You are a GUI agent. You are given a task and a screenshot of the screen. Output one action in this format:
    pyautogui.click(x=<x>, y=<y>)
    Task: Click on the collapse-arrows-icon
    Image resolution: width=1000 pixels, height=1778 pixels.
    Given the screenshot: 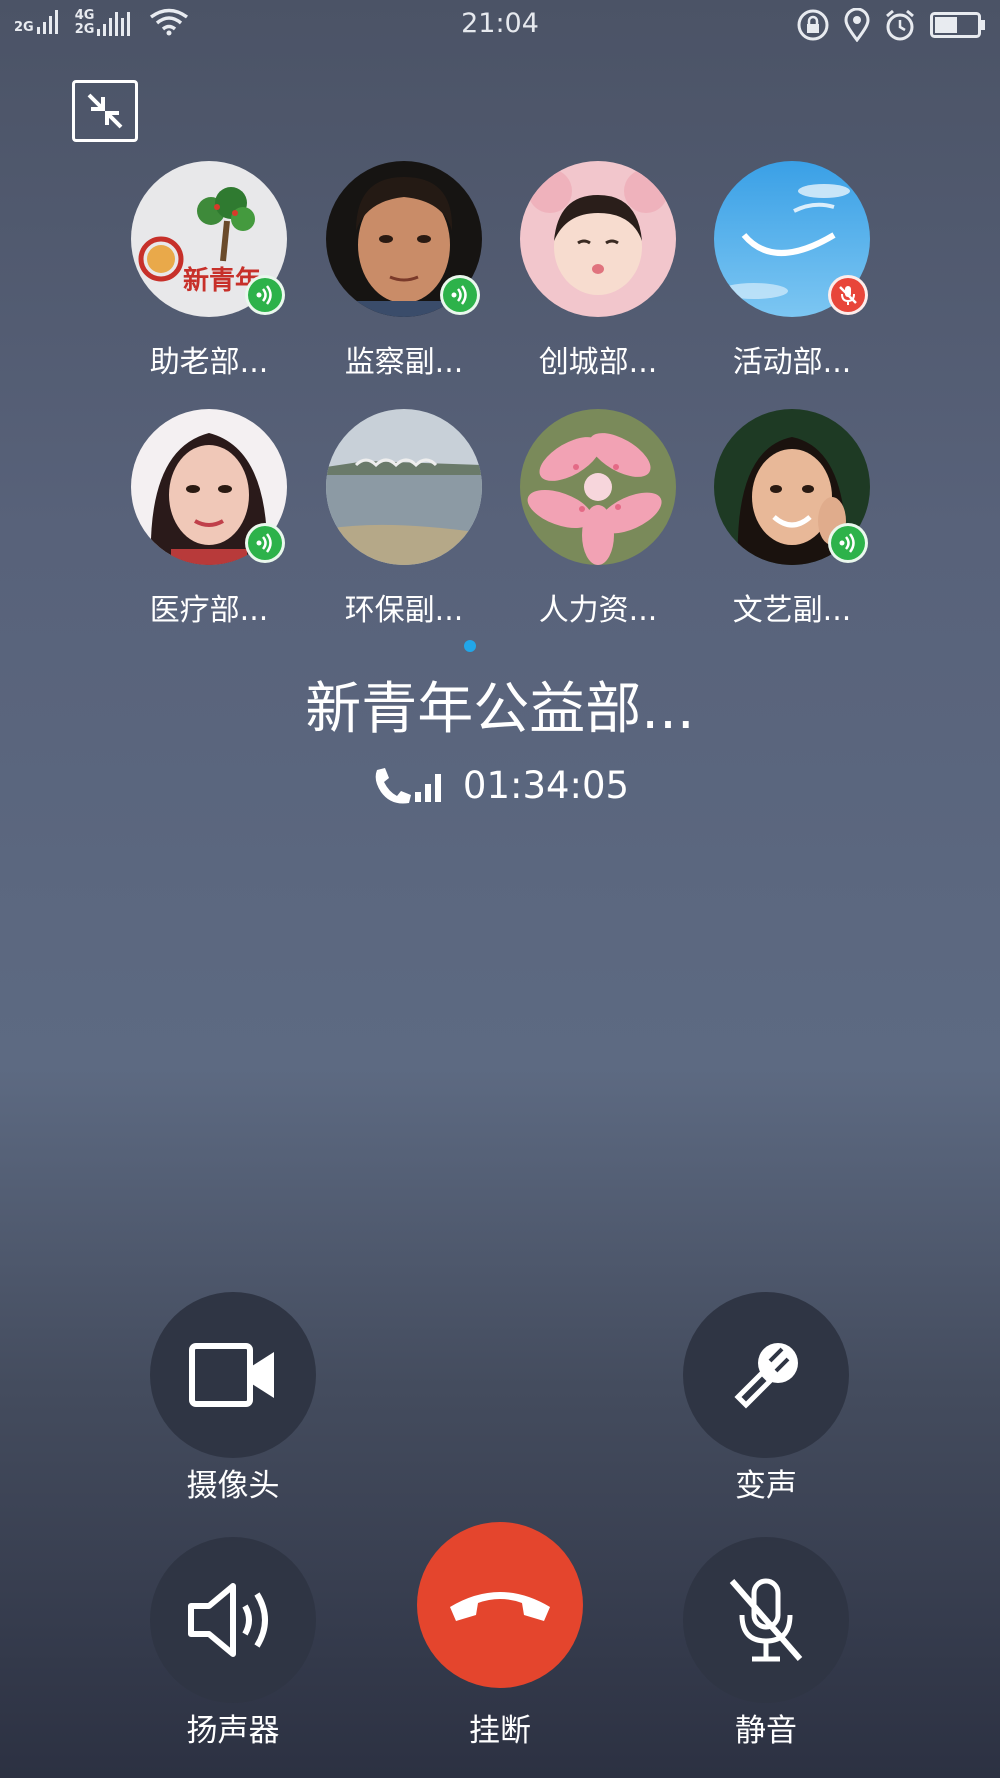 What is the action you would take?
    pyautogui.click(x=105, y=111)
    